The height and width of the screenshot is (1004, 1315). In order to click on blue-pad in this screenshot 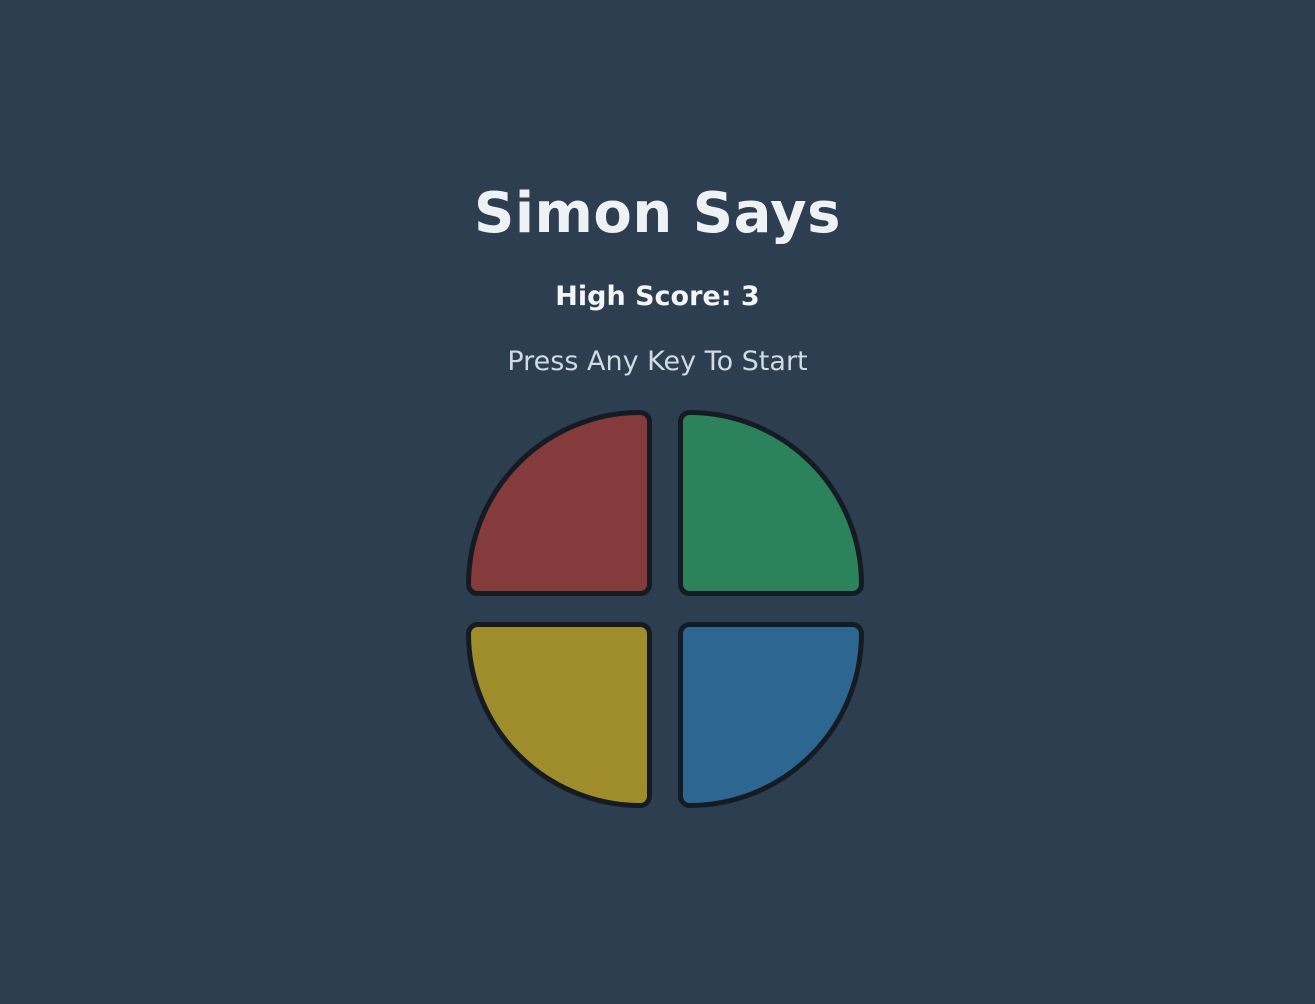, I will do `click(771, 715)`.